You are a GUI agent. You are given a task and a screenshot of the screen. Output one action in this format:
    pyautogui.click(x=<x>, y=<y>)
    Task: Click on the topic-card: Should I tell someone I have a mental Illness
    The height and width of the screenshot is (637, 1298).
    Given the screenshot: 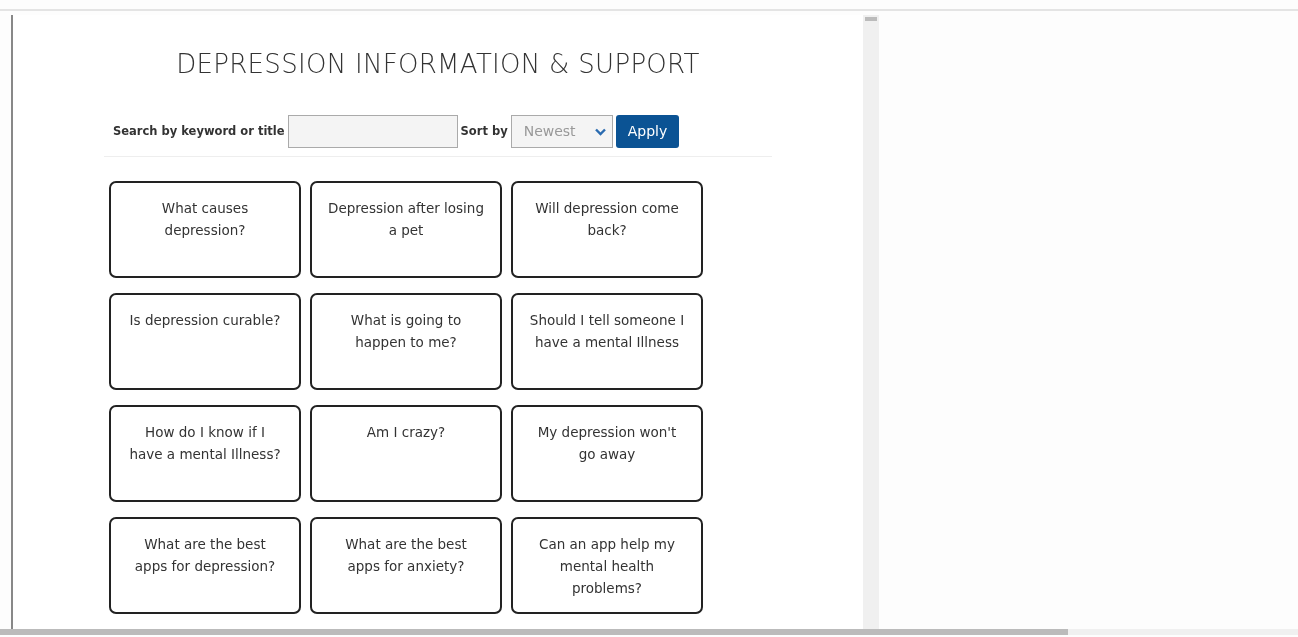 What is the action you would take?
    pyautogui.click(x=607, y=341)
    